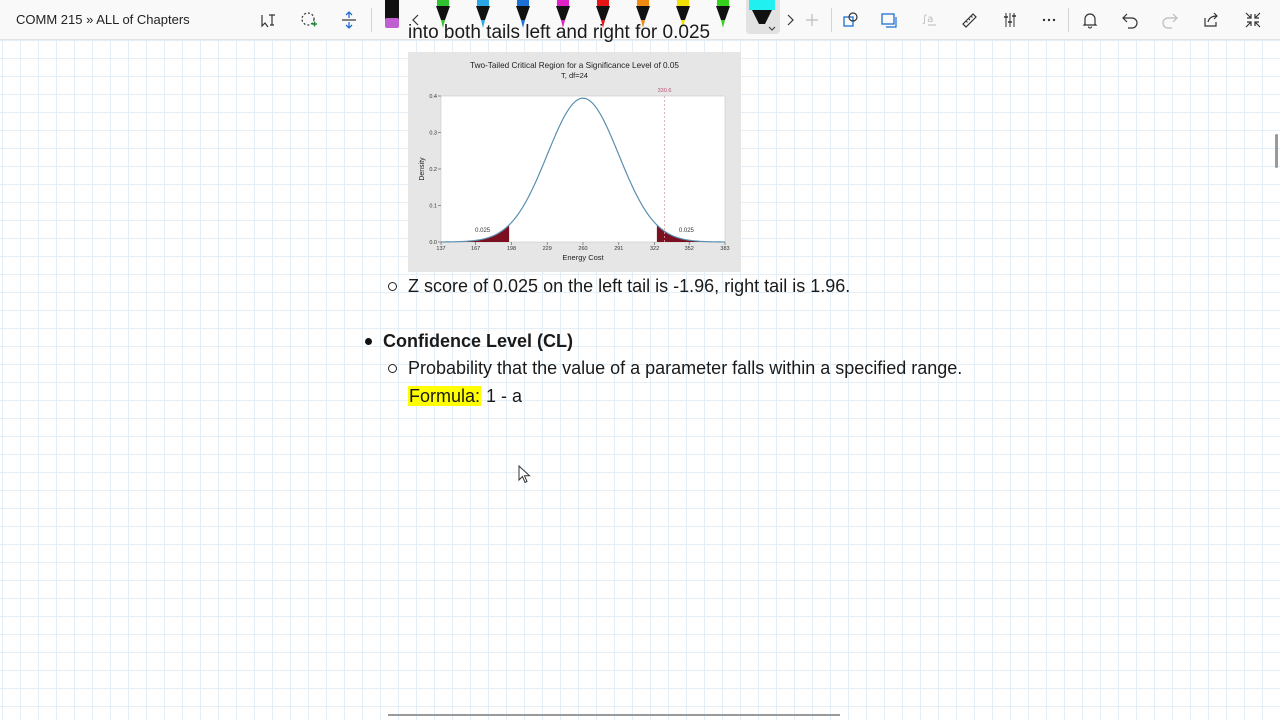 This screenshot has height=720, width=1280. What do you see at coordinates (889, 20) in the screenshot?
I see `ink-to-text-convert-icon` at bounding box center [889, 20].